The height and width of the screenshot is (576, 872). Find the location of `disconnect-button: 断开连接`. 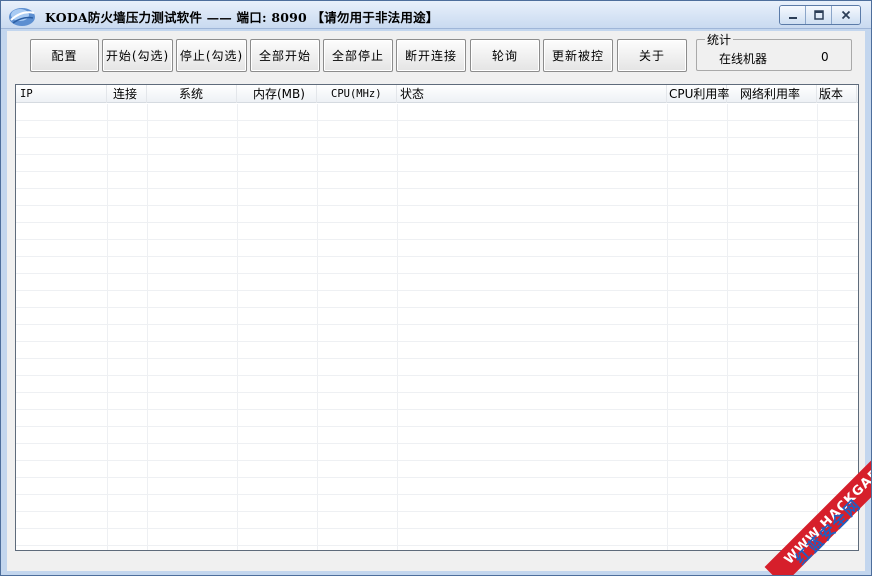

disconnect-button: 断开连接 is located at coordinates (431, 55).